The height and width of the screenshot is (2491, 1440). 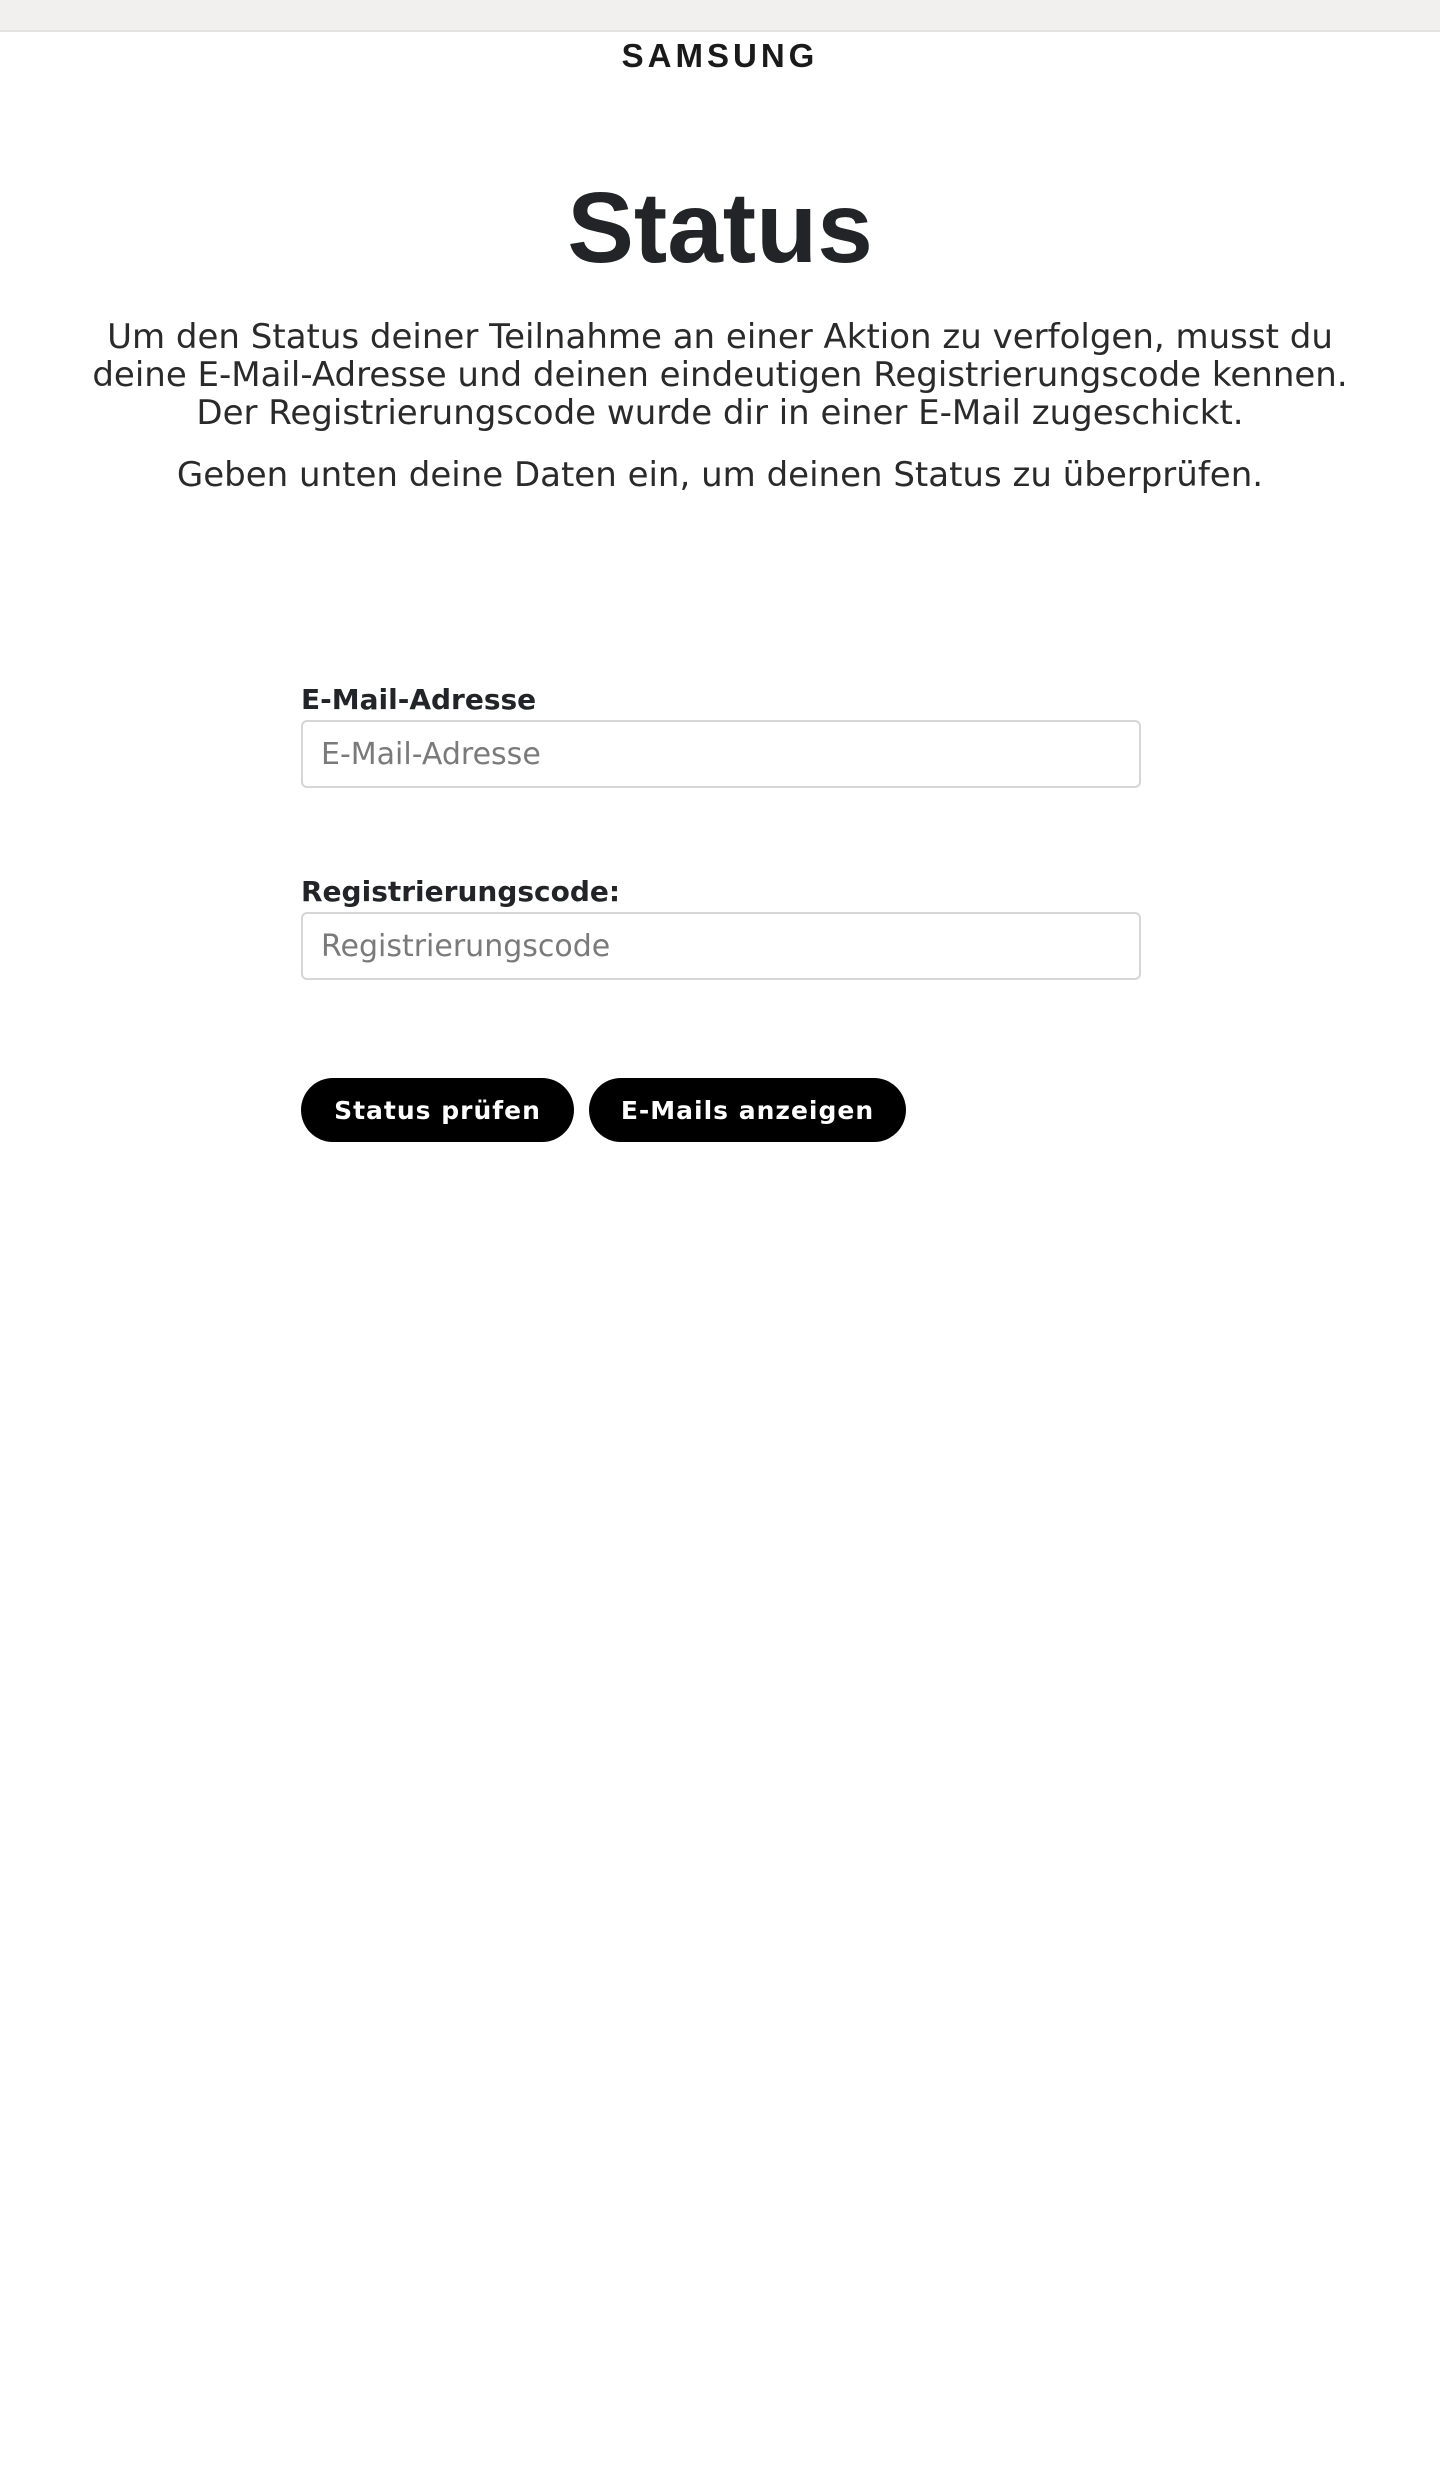 I want to click on email-field-group: E-Mail-Adresse, so click(x=721, y=734).